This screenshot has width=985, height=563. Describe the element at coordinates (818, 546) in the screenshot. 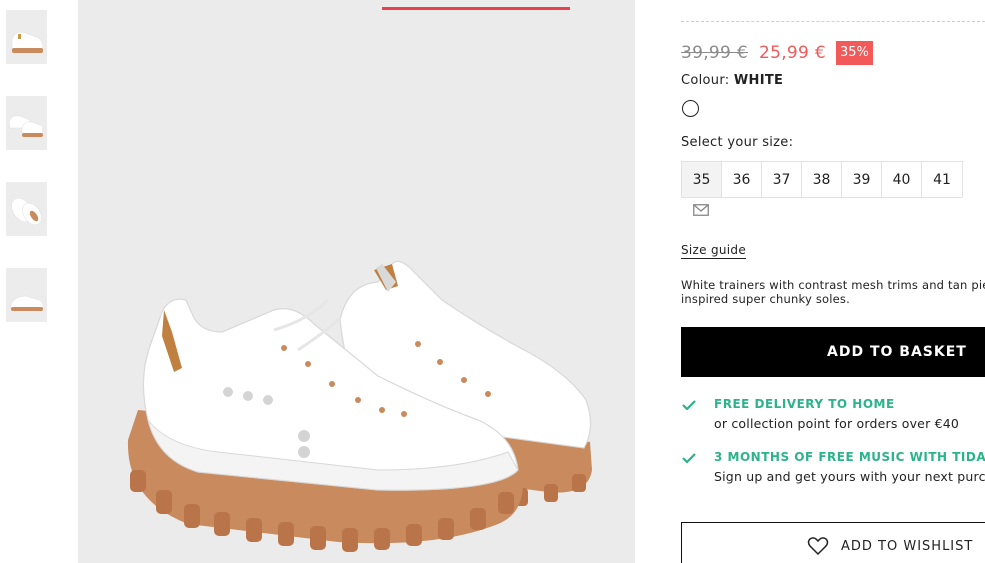

I see `heart-icon` at that location.